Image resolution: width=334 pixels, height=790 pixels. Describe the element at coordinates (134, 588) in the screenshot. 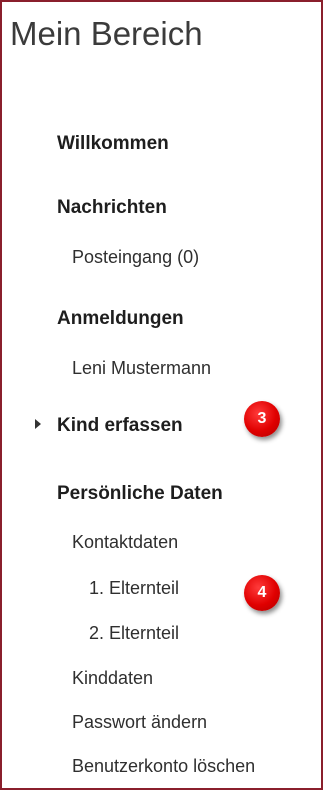

I see `nav-parent-1: 1. Elternteil` at that location.